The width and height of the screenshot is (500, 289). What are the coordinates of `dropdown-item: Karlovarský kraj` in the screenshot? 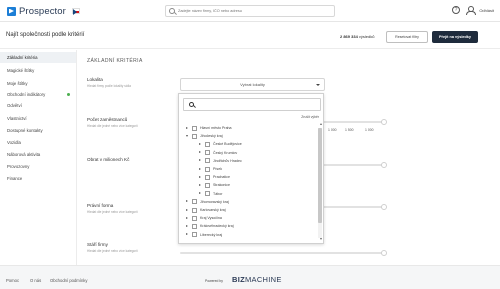 It's located at (249, 210).